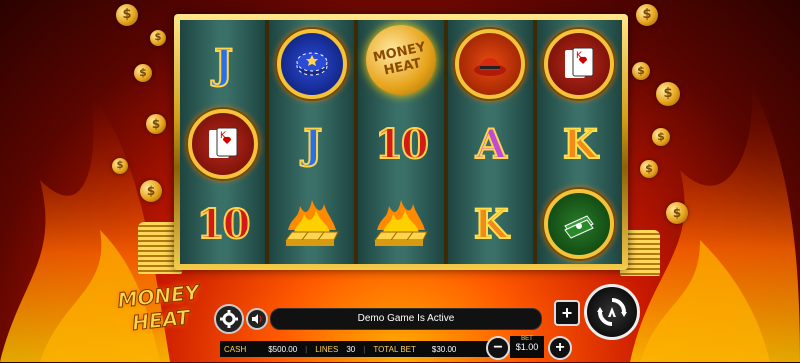  I want to click on casino-chip-icon, so click(311, 64).